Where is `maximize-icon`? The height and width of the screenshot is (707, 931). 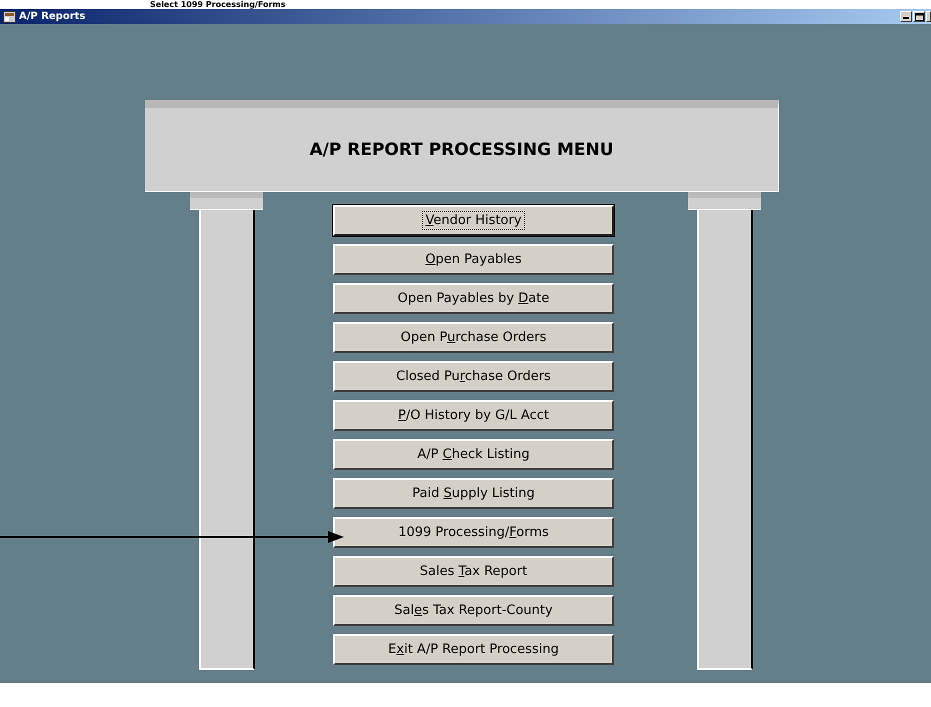
maximize-icon is located at coordinates (919, 16).